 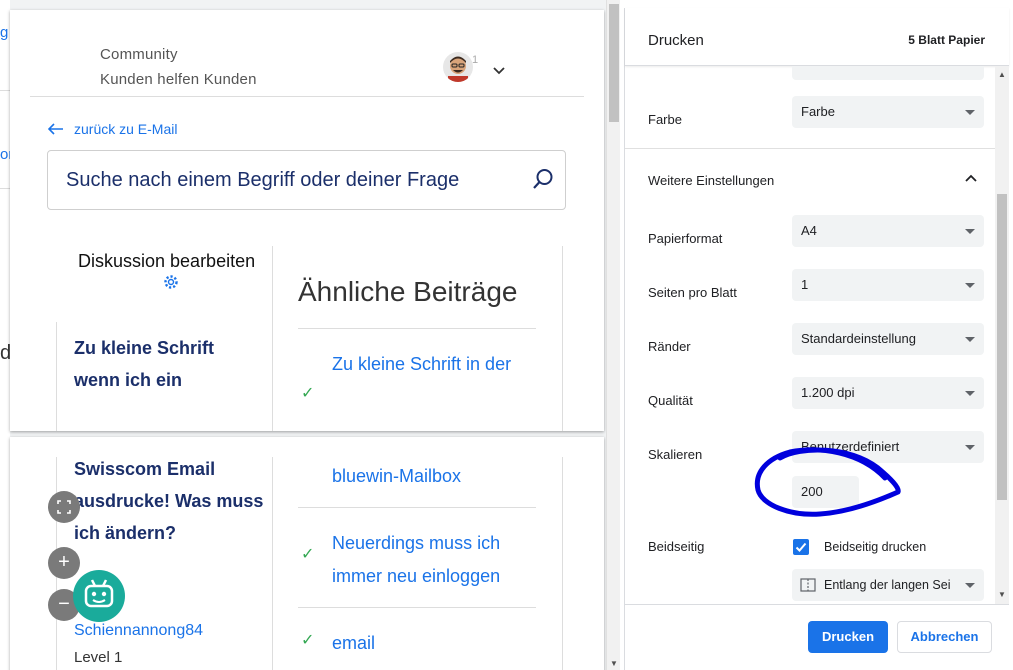 What do you see at coordinates (888, 393) in the screenshot?
I see `quality-select: 1.200 dpi` at bounding box center [888, 393].